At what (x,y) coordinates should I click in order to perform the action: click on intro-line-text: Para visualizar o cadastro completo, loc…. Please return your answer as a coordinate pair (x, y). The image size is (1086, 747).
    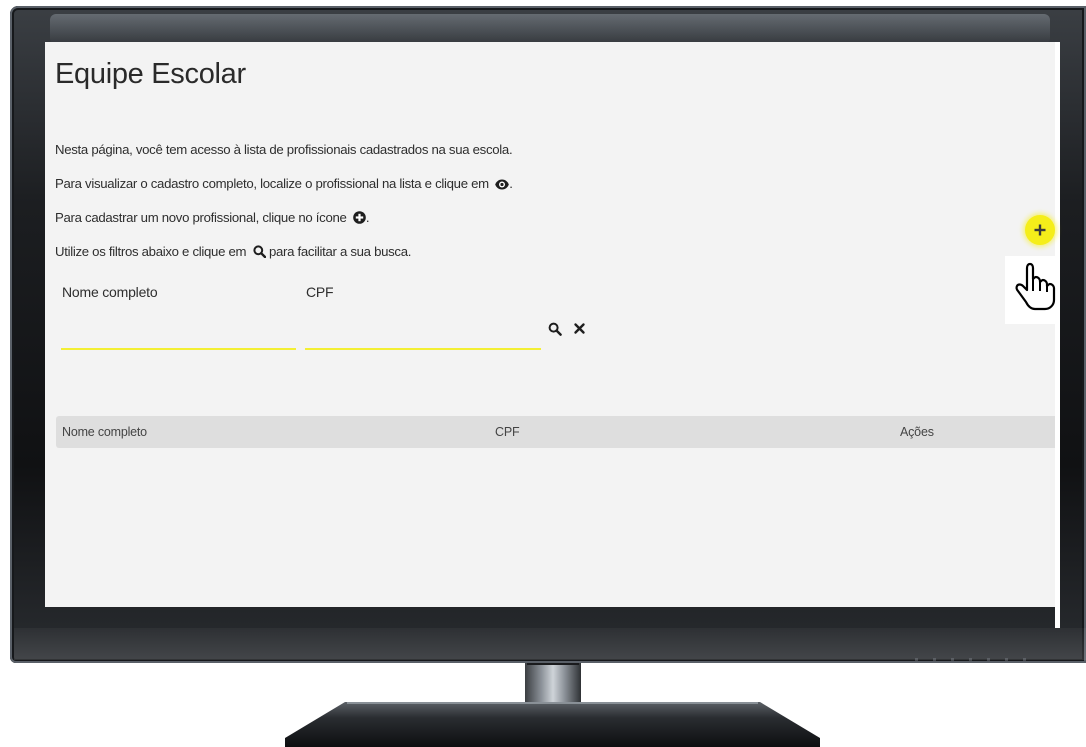
    Looking at the image, I should click on (272, 183).